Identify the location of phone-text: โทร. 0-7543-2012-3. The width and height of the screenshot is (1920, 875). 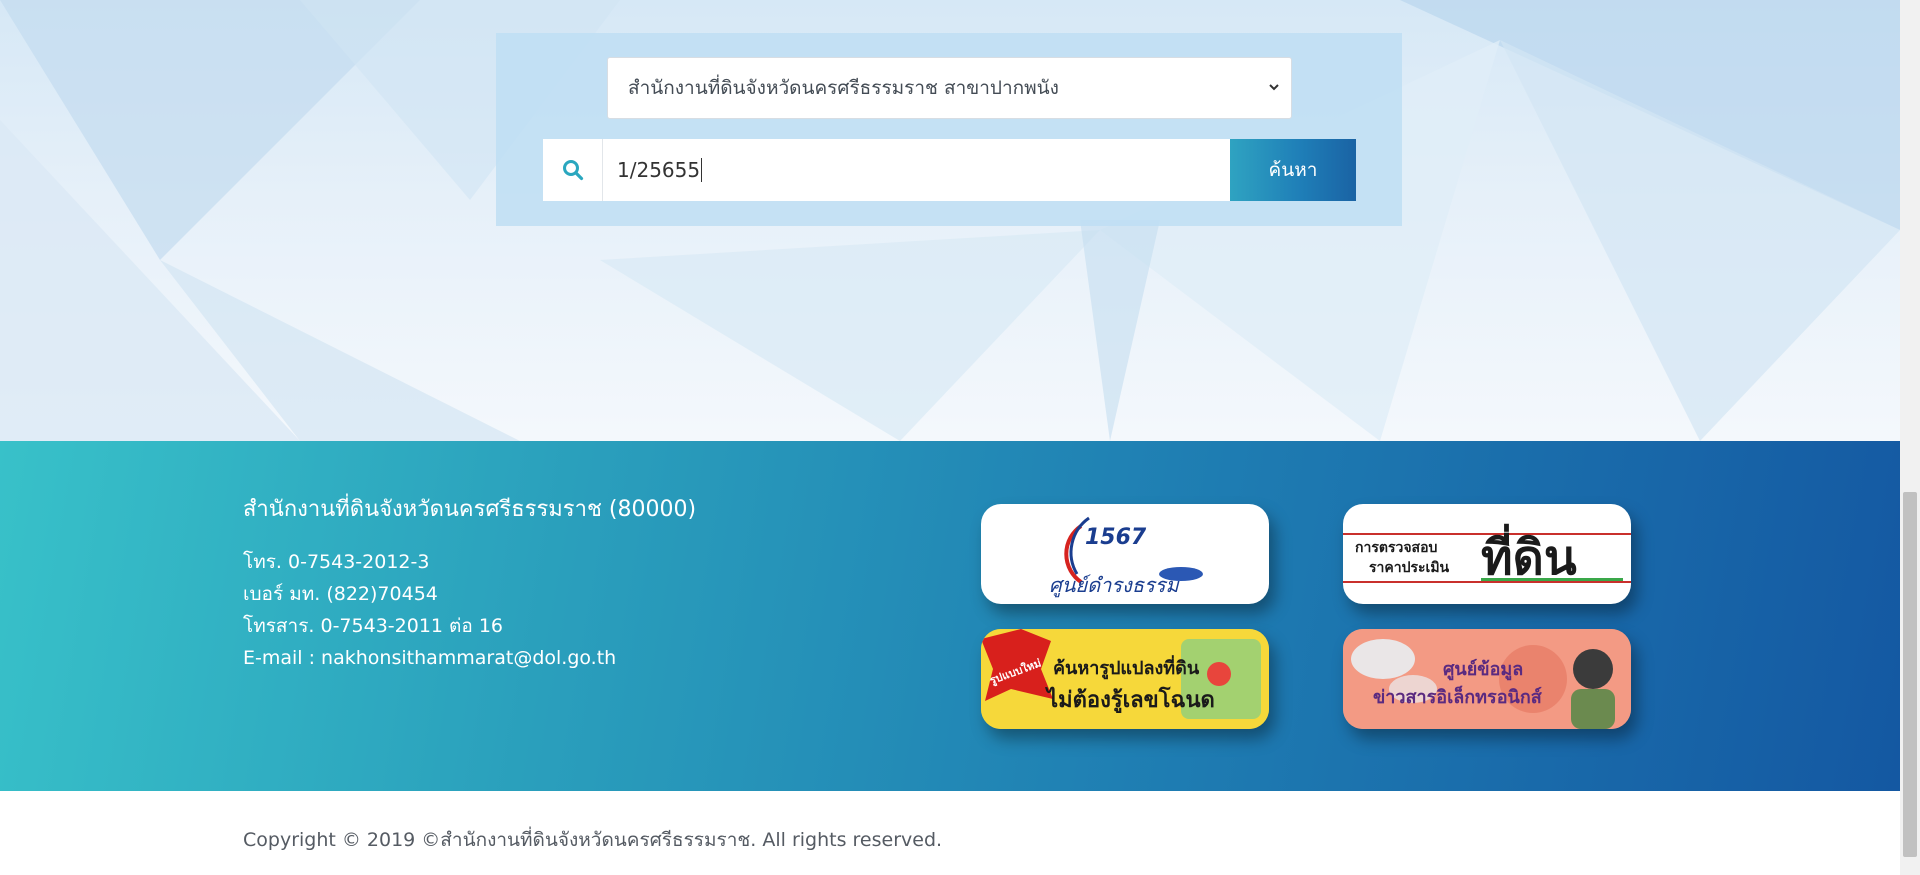
(336, 562).